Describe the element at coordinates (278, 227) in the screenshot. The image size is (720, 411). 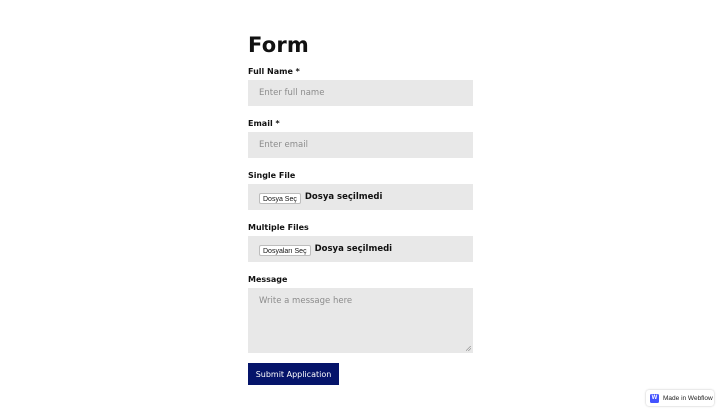
I see `multiple-files-label: Multiple Files` at that location.